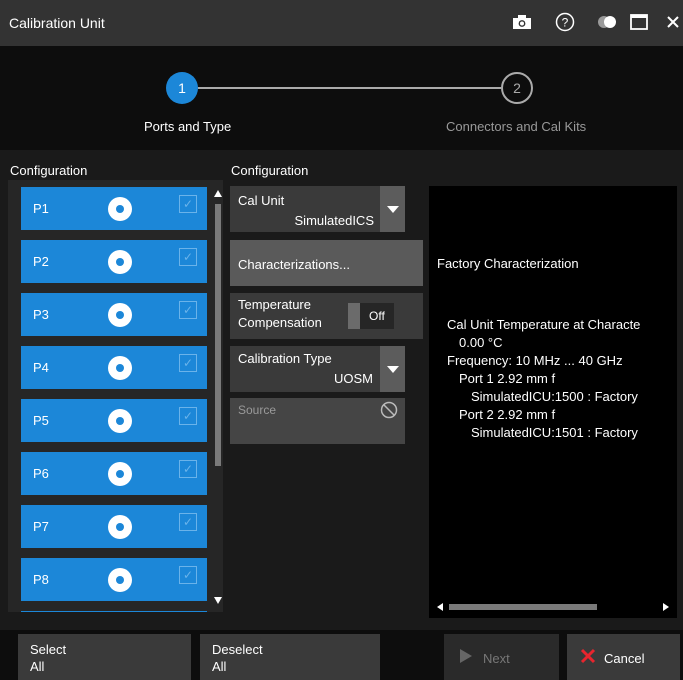  I want to click on source-label: Source, so click(257, 410).